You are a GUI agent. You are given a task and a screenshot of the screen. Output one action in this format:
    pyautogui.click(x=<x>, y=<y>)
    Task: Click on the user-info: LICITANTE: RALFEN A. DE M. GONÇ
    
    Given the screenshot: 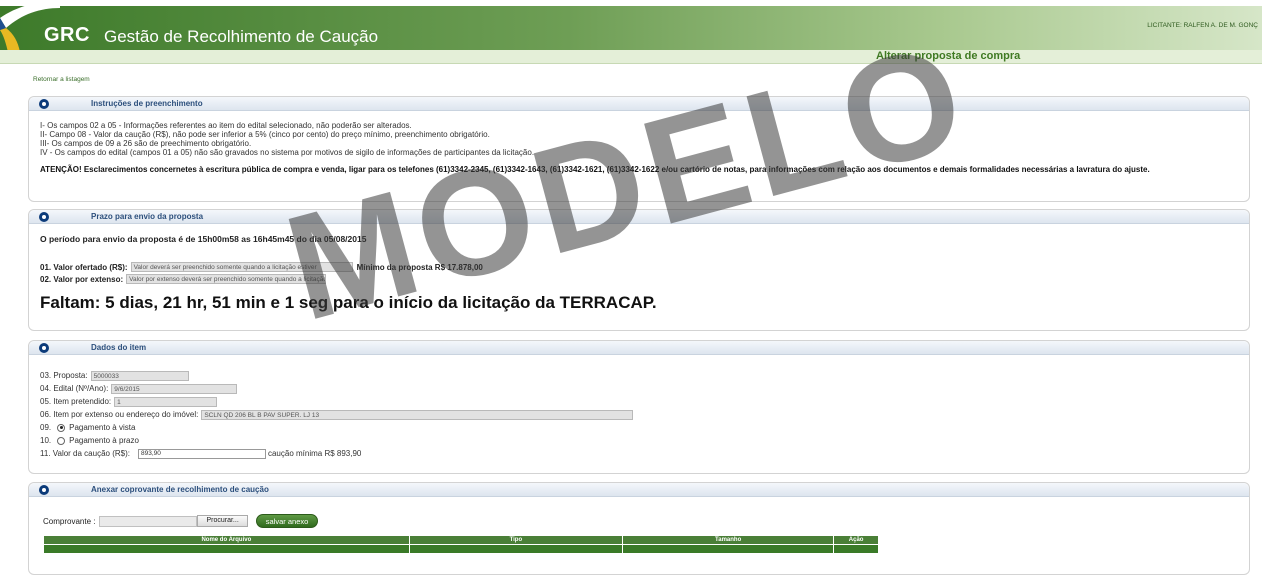 What is the action you would take?
    pyautogui.click(x=1202, y=25)
    